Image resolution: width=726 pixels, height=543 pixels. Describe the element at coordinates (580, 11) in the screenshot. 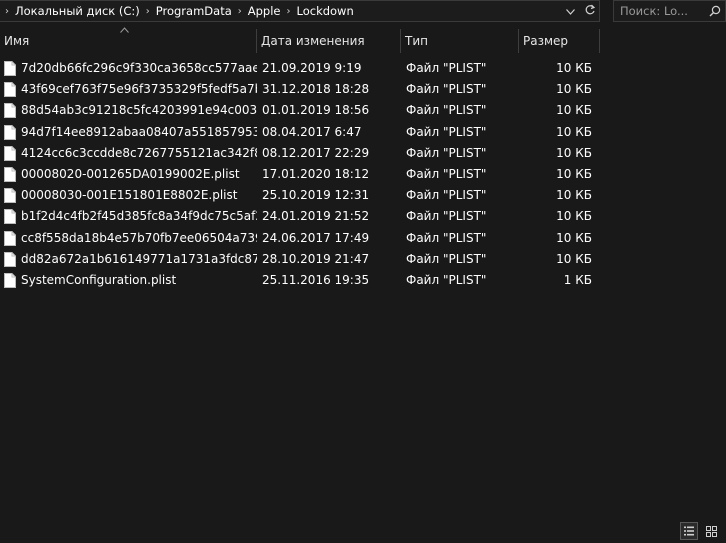

I see `address-bar-tools` at that location.